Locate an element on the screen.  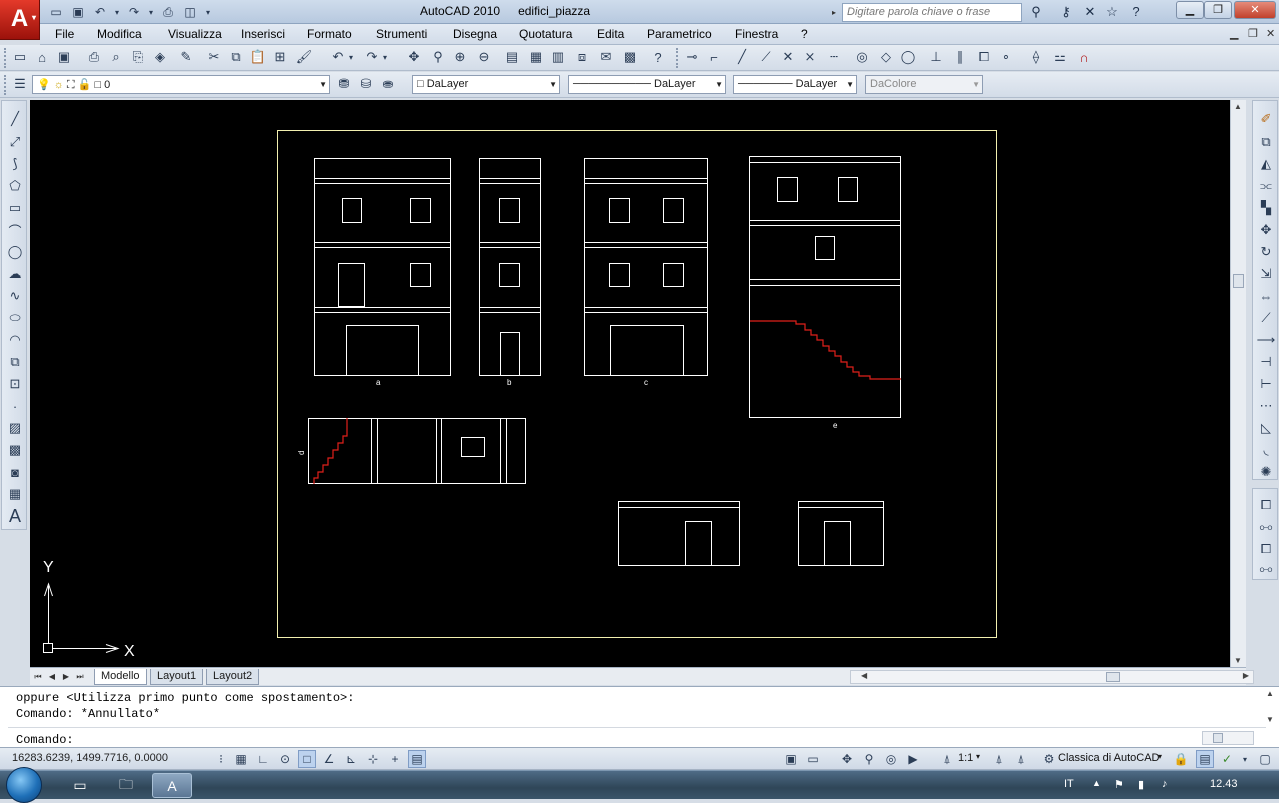
linetype-control-dropdown: ────────── DaLayer ▼ is located at coordinates (647, 84).